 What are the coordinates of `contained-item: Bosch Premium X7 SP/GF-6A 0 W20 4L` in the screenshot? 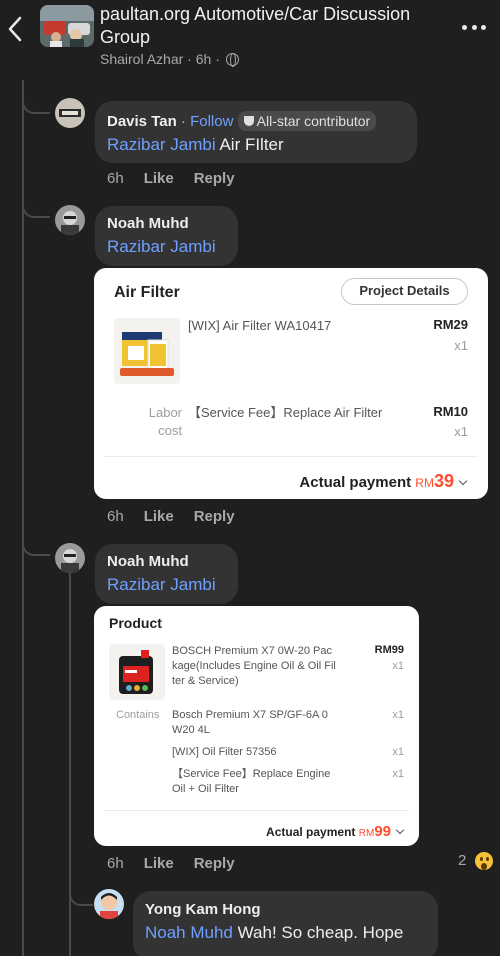 It's located at (267, 723).